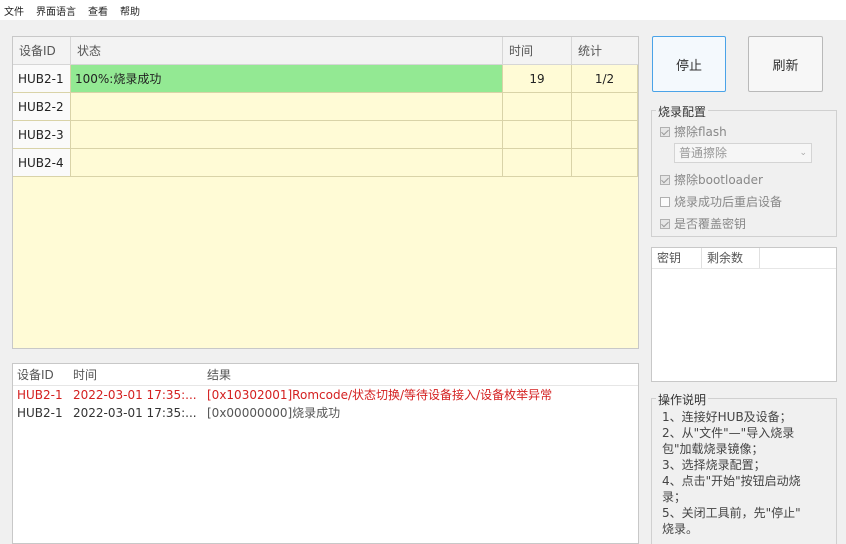  I want to click on device-id-cell: HUB2-3, so click(42, 134).